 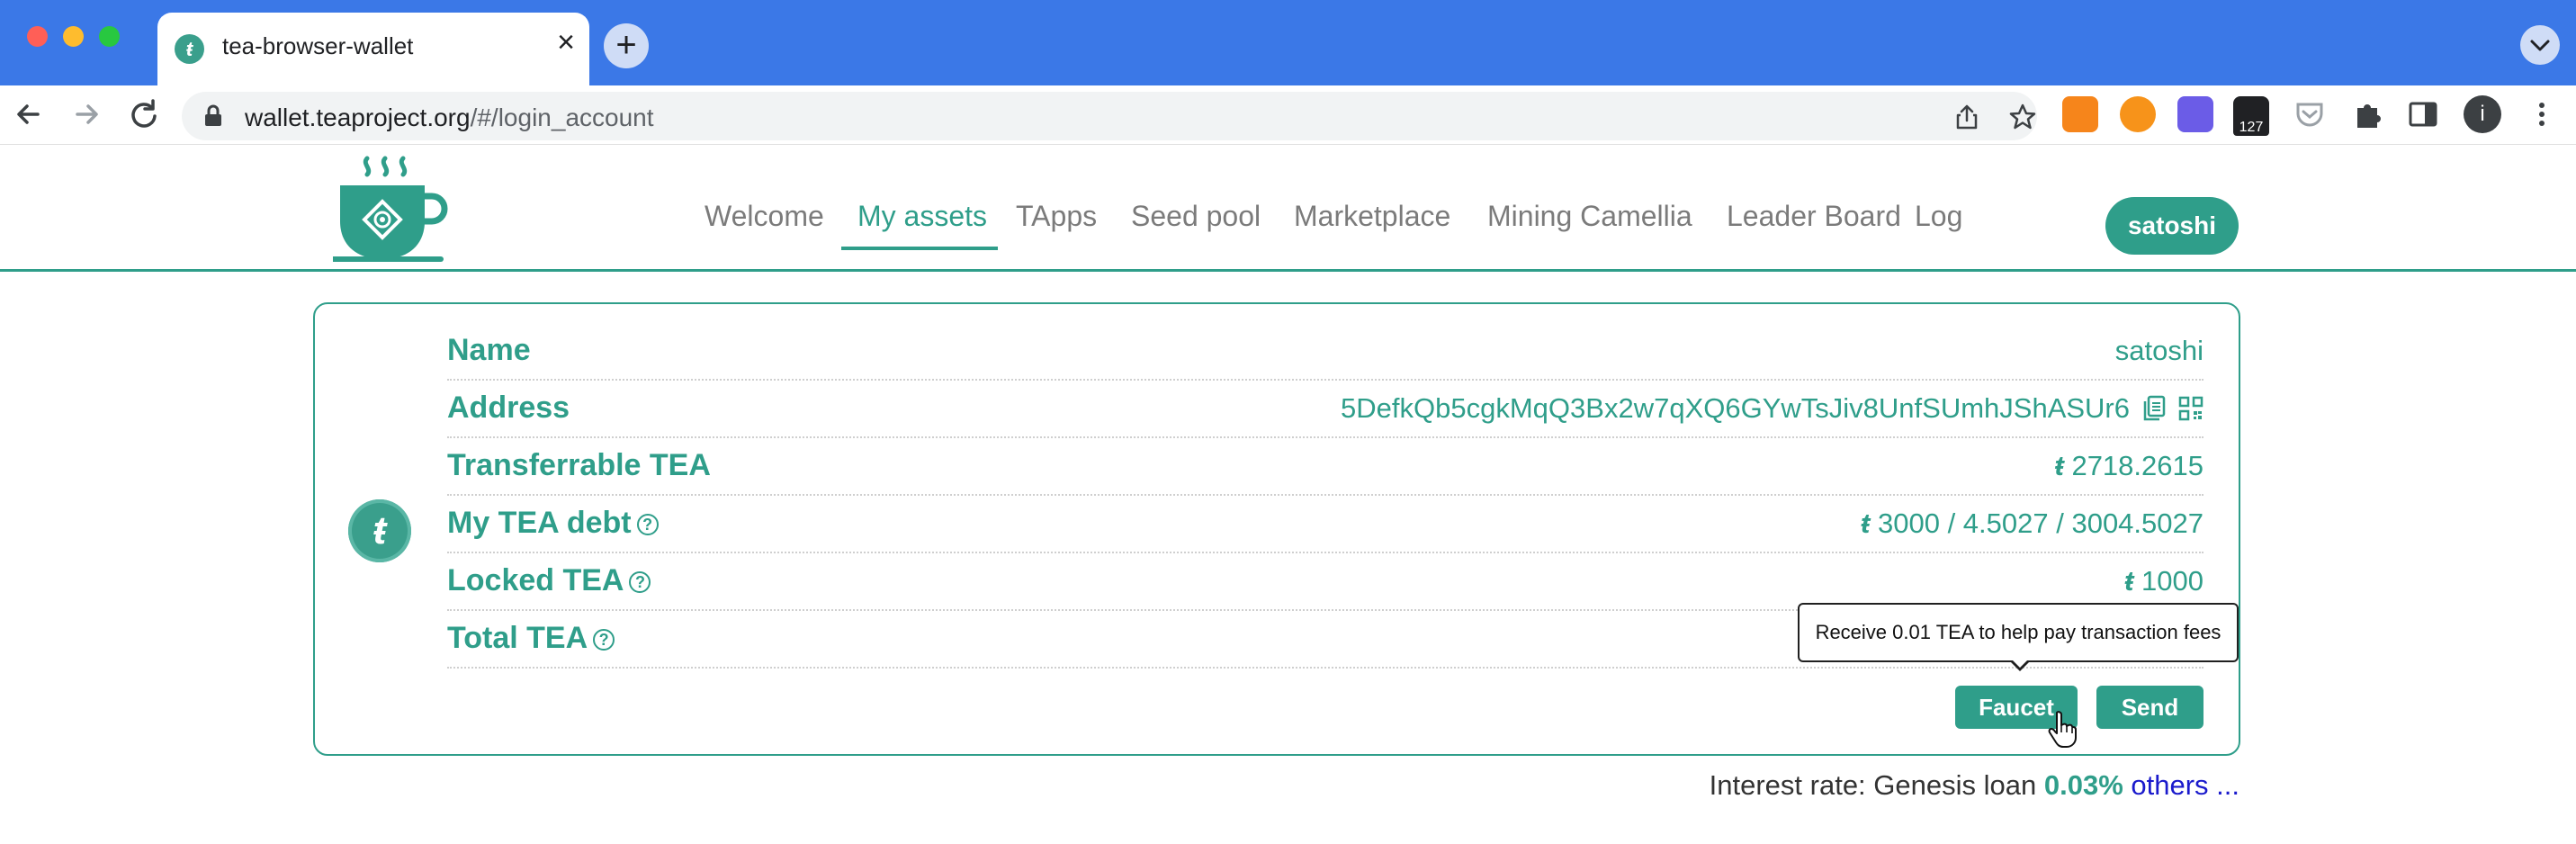 I want to click on metamask-extension-icon, so click(x=2080, y=114).